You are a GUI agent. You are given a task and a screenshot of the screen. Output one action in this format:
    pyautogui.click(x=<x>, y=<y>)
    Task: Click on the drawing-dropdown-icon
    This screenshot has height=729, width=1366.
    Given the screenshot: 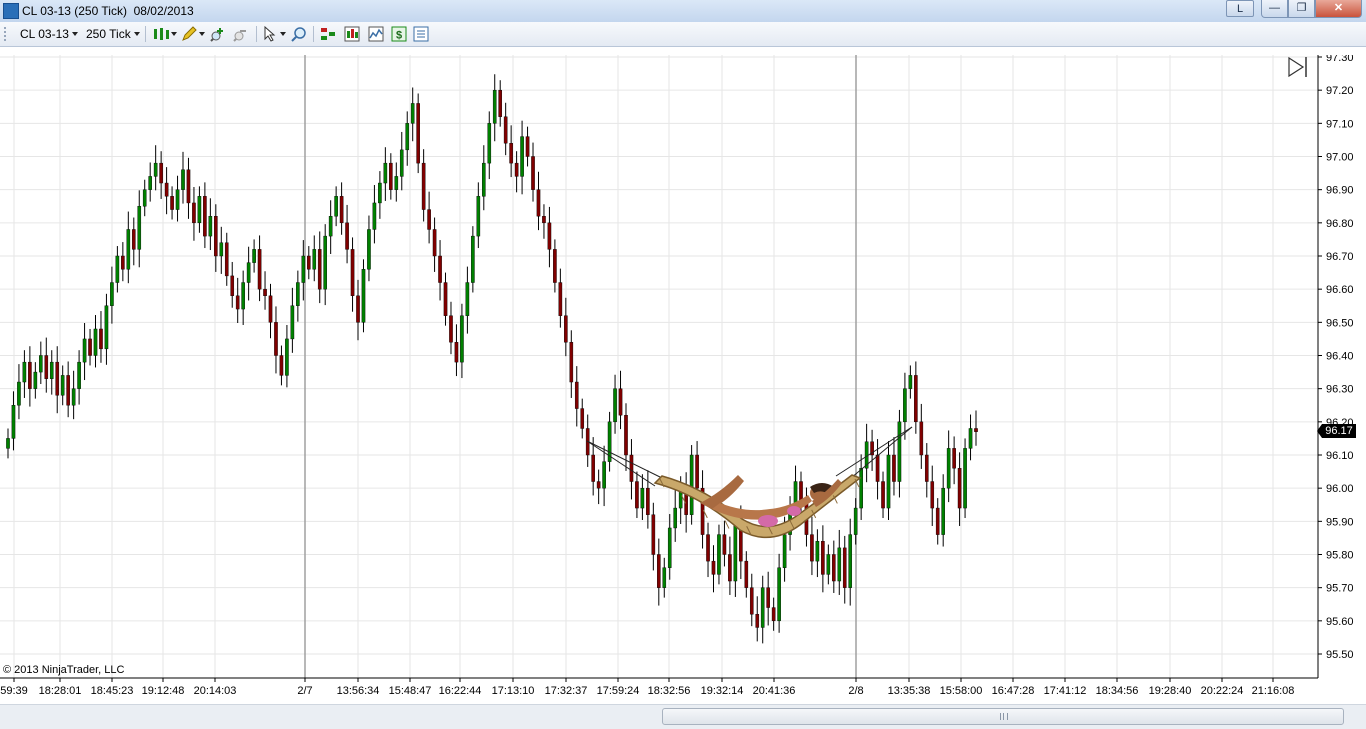 What is the action you would take?
    pyautogui.click(x=202, y=34)
    